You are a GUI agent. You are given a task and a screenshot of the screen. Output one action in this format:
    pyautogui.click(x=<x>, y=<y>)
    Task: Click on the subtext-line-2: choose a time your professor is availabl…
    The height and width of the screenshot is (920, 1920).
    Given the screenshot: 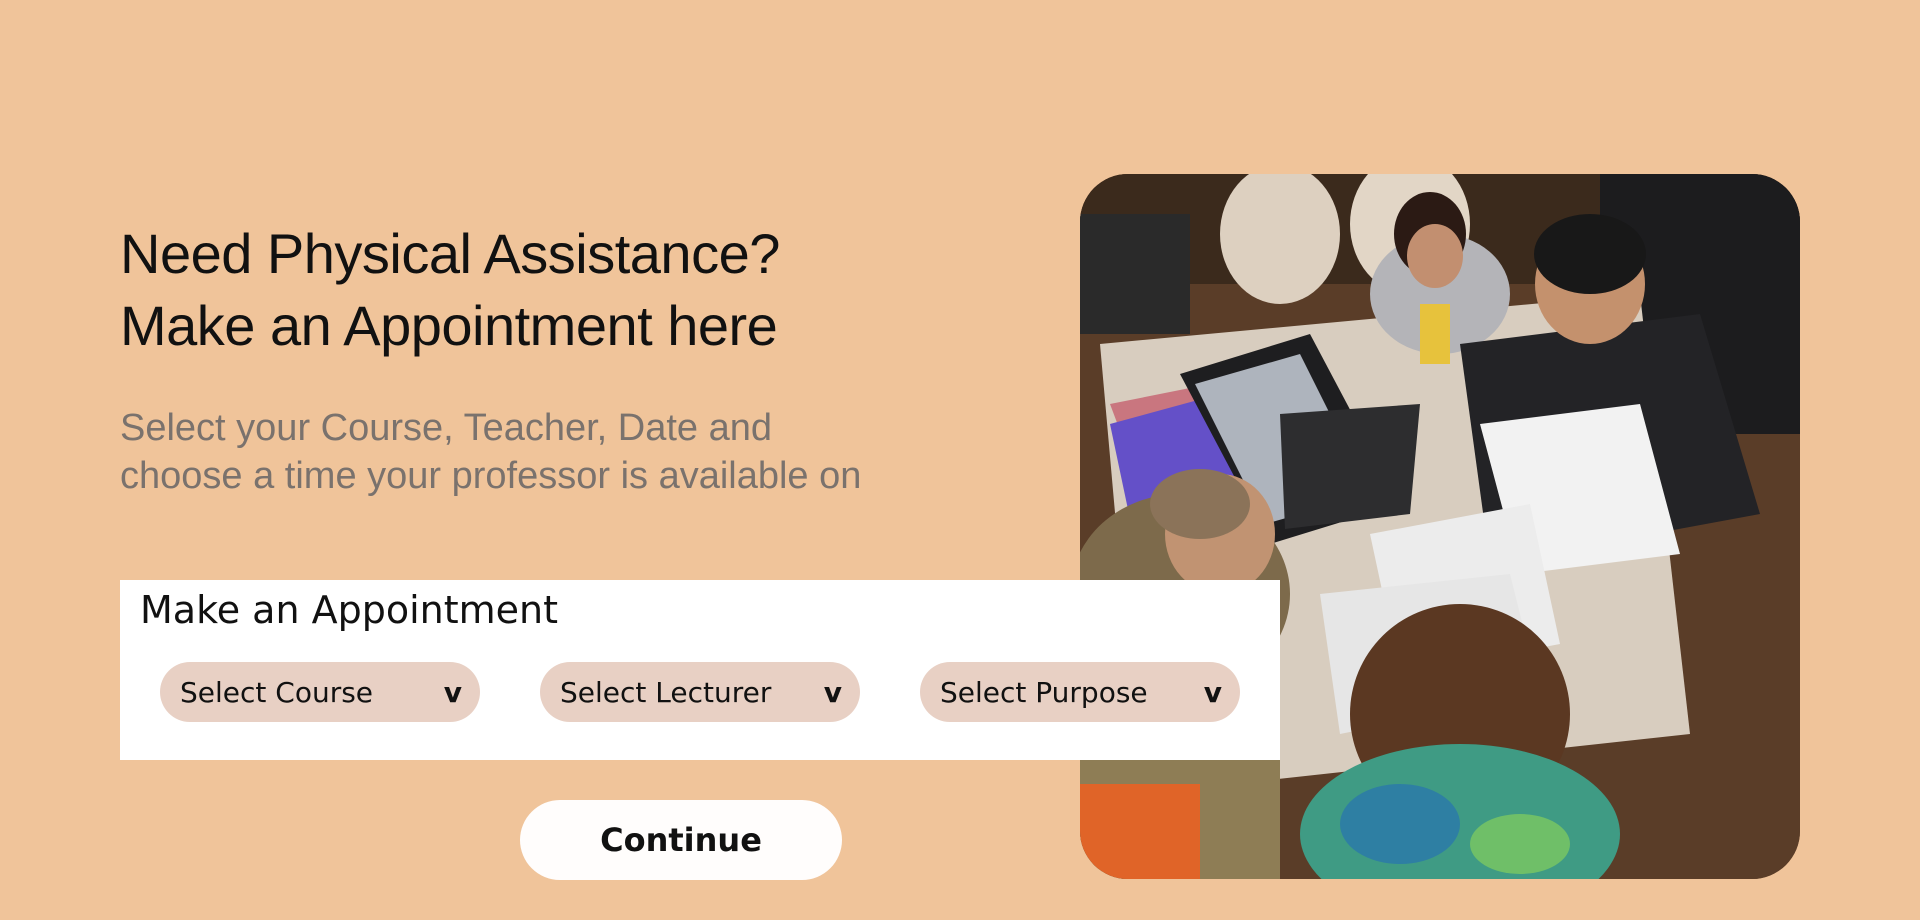 What is the action you would take?
    pyautogui.click(x=491, y=476)
    